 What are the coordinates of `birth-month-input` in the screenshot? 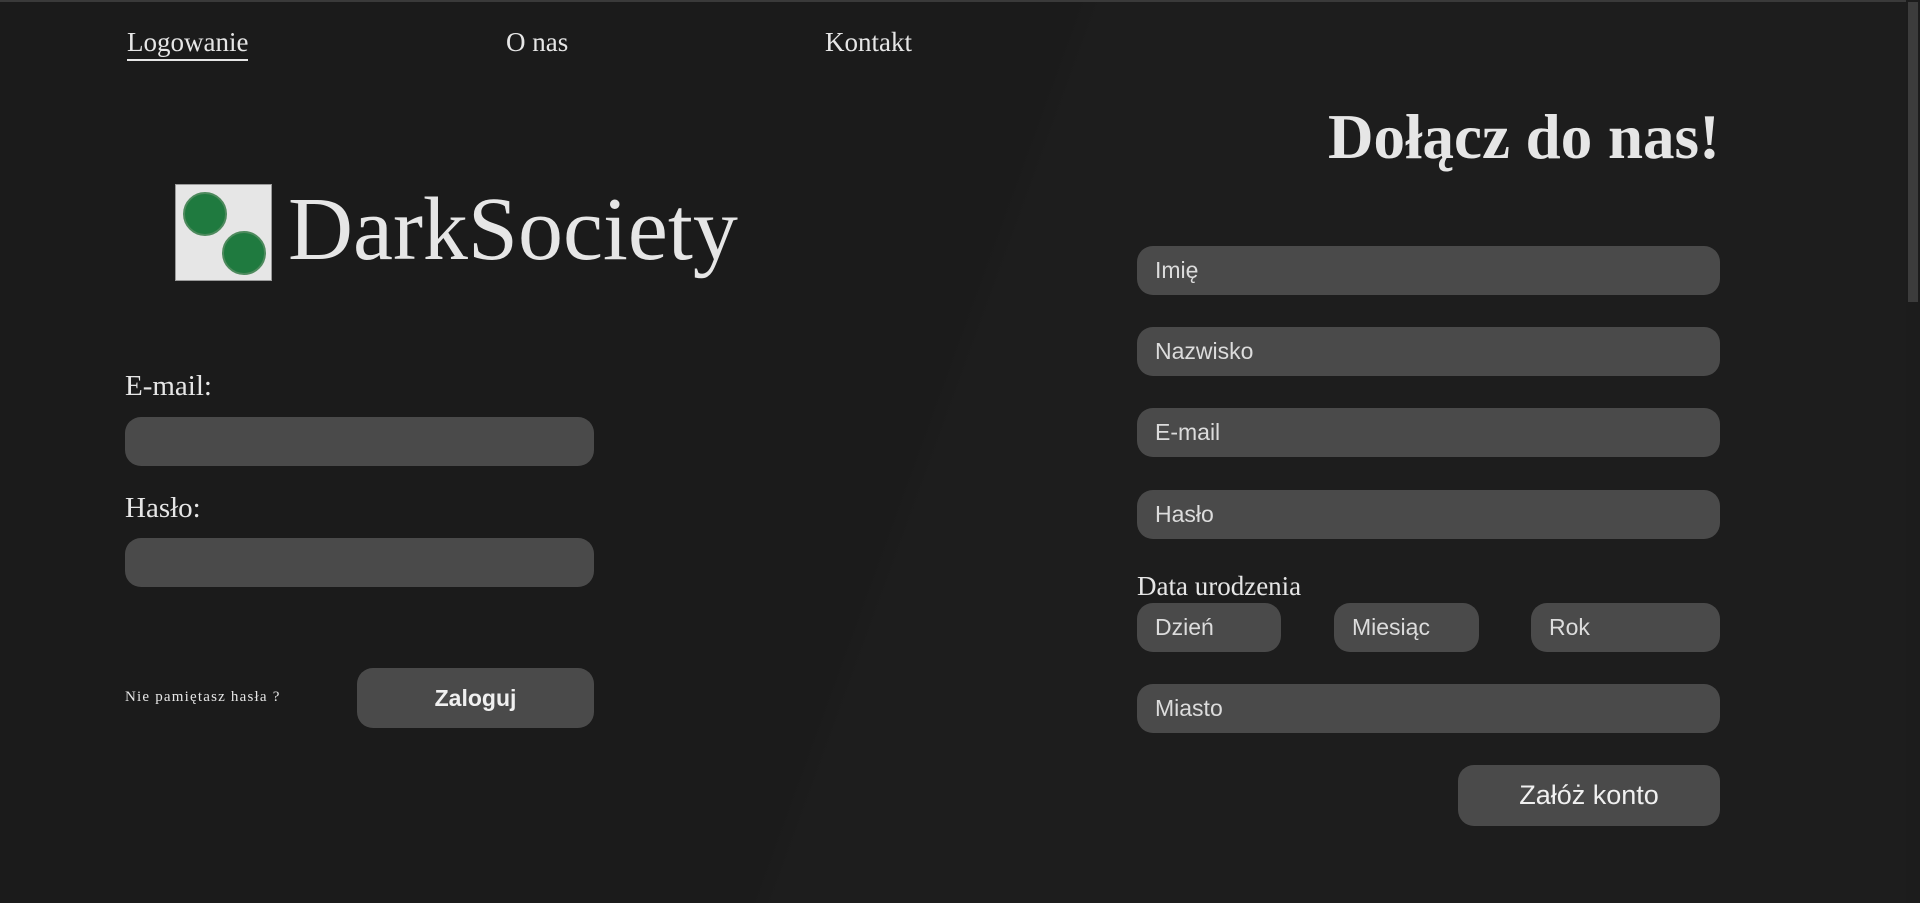 It's located at (1406, 627).